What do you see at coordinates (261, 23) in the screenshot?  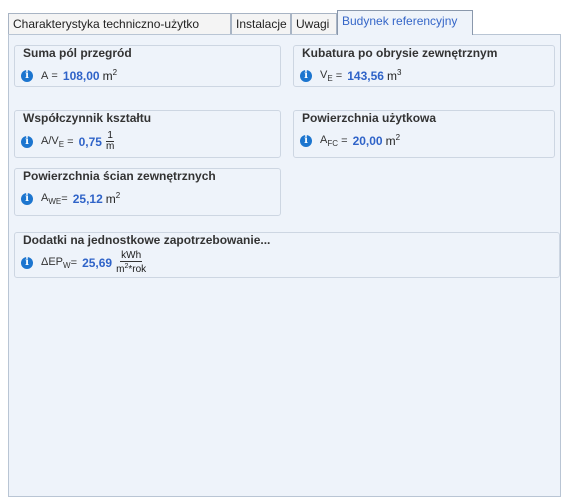 I see `tab-instalacje: Instalacje` at bounding box center [261, 23].